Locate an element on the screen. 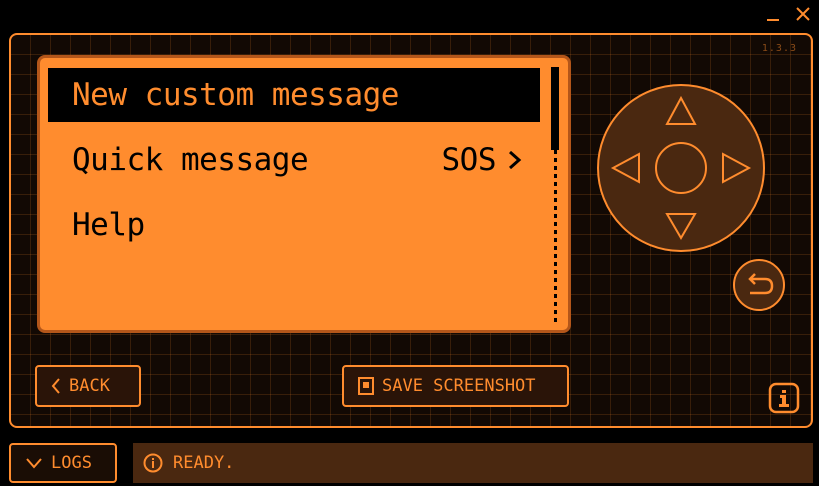 Image resolution: width=819 pixels, height=486 pixels. menu-item-value: SOS is located at coordinates (469, 160).